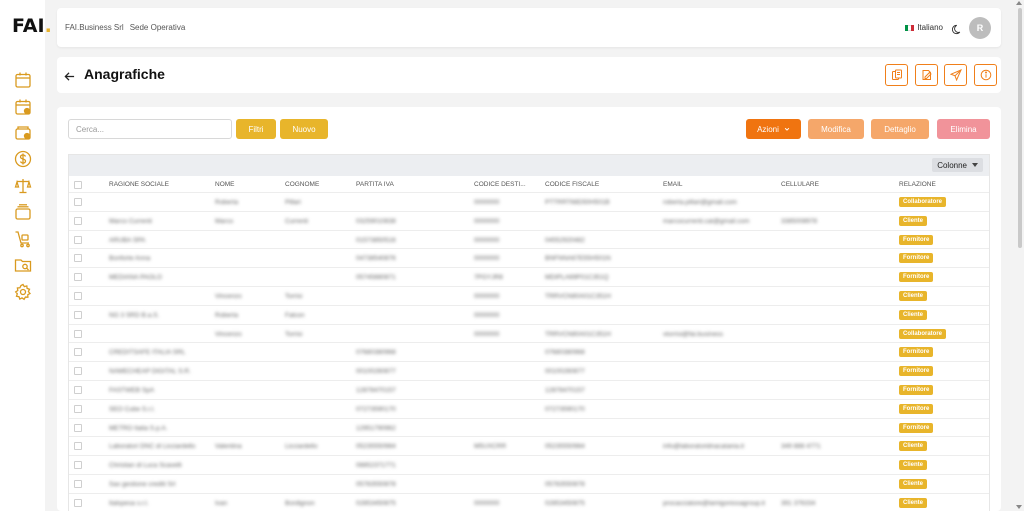  I want to click on cell-ragione: ARUBA SPA, so click(127, 240).